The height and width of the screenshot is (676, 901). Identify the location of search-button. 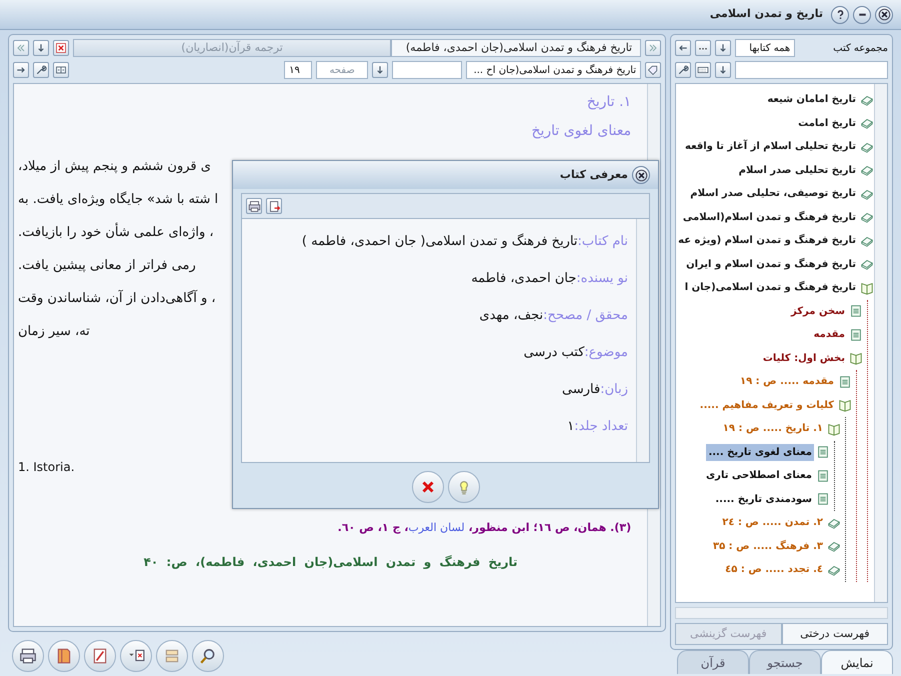
(208, 656).